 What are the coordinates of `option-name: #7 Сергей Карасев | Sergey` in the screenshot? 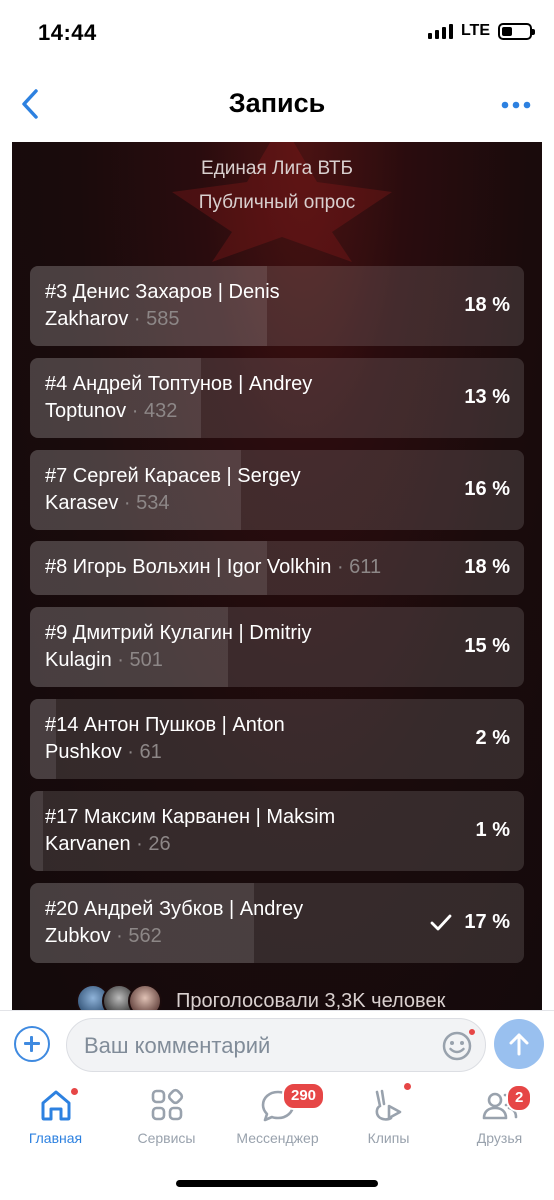 It's located at (173, 476).